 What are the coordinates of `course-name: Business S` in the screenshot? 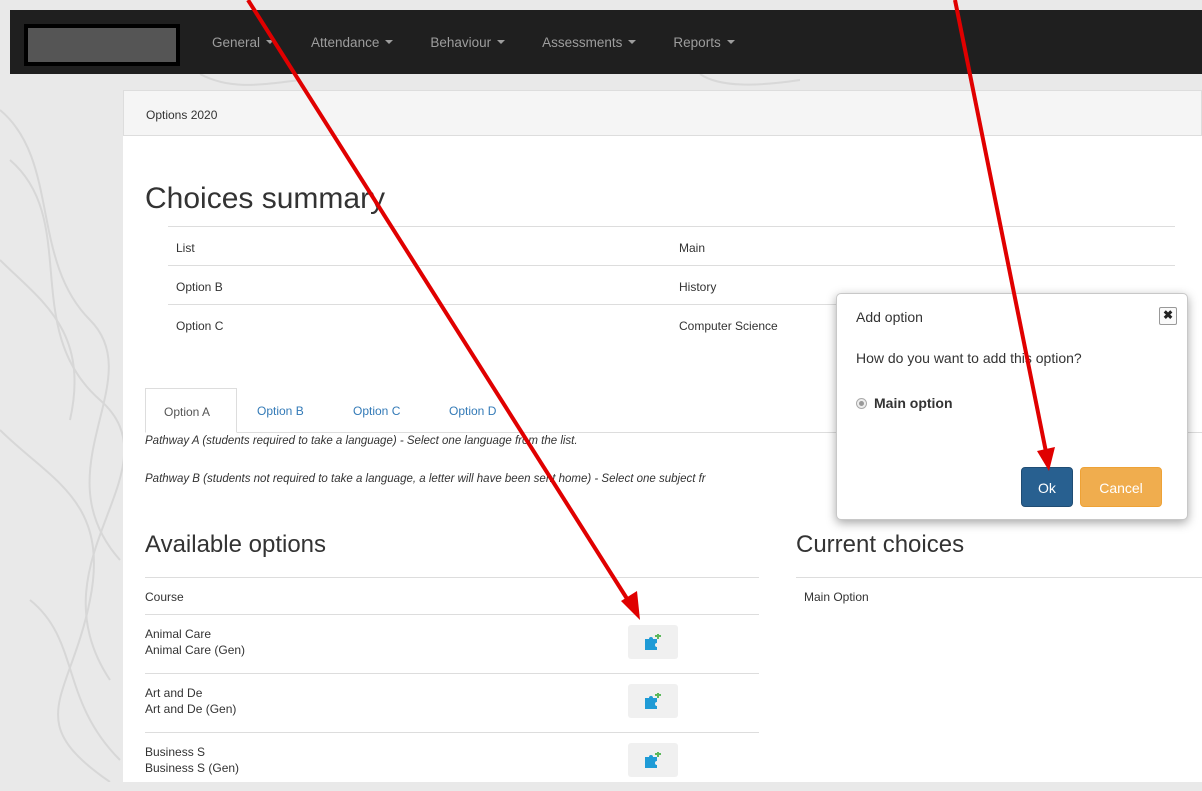 It's located at (175, 752).